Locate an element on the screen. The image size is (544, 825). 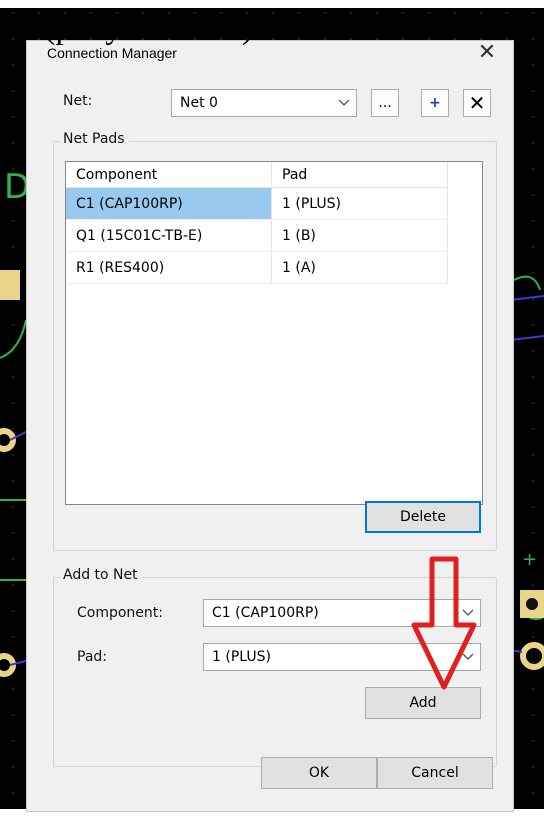
cell-pad: 1 (A) is located at coordinates (360, 268).